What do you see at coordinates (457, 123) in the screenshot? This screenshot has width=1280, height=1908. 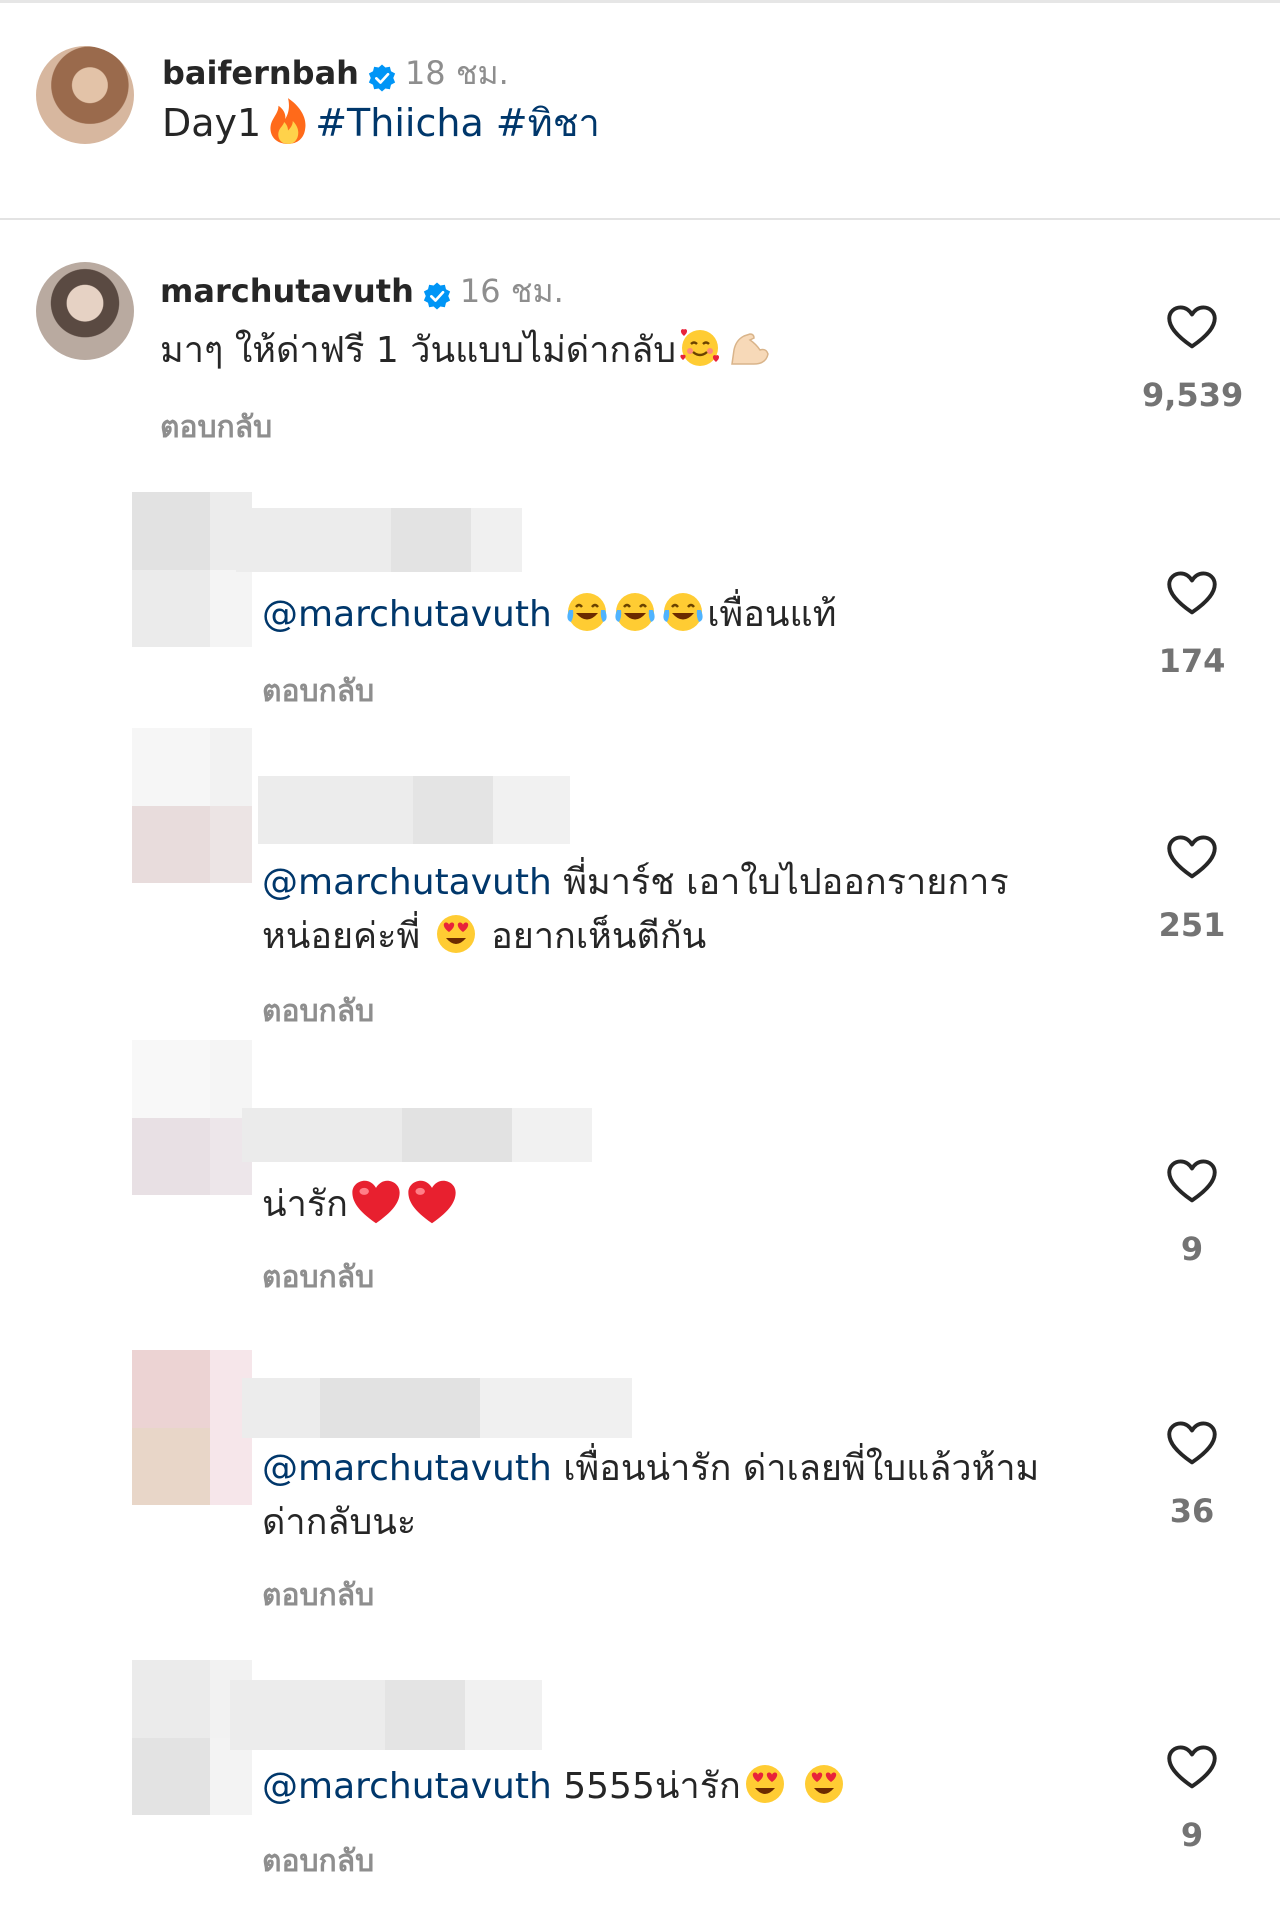 I see `hashtags: #Thiicha #ทิชา` at bounding box center [457, 123].